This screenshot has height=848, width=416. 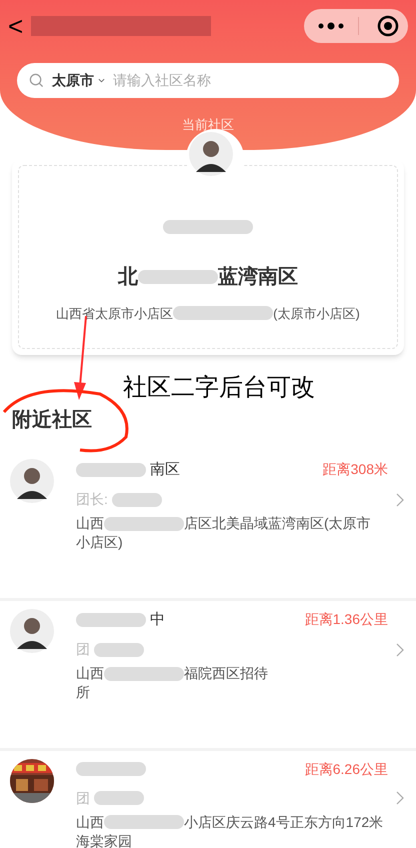 What do you see at coordinates (250, 80) in the screenshot?
I see `community-search-input: 请输入社区名称` at bounding box center [250, 80].